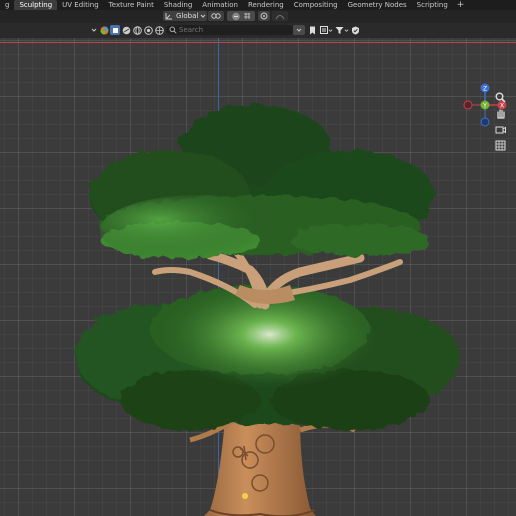 Image resolution: width=516 pixels, height=516 pixels. I want to click on collection-dropdown, so click(326, 30).